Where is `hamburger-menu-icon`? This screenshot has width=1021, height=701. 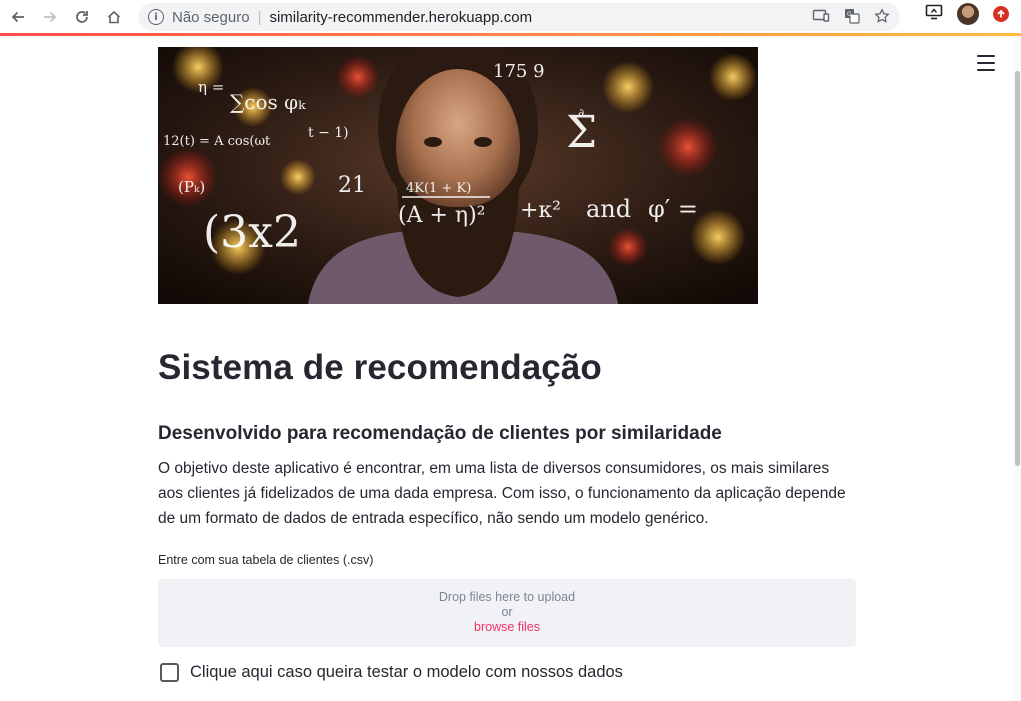
hamburger-menu-icon is located at coordinates (986, 63).